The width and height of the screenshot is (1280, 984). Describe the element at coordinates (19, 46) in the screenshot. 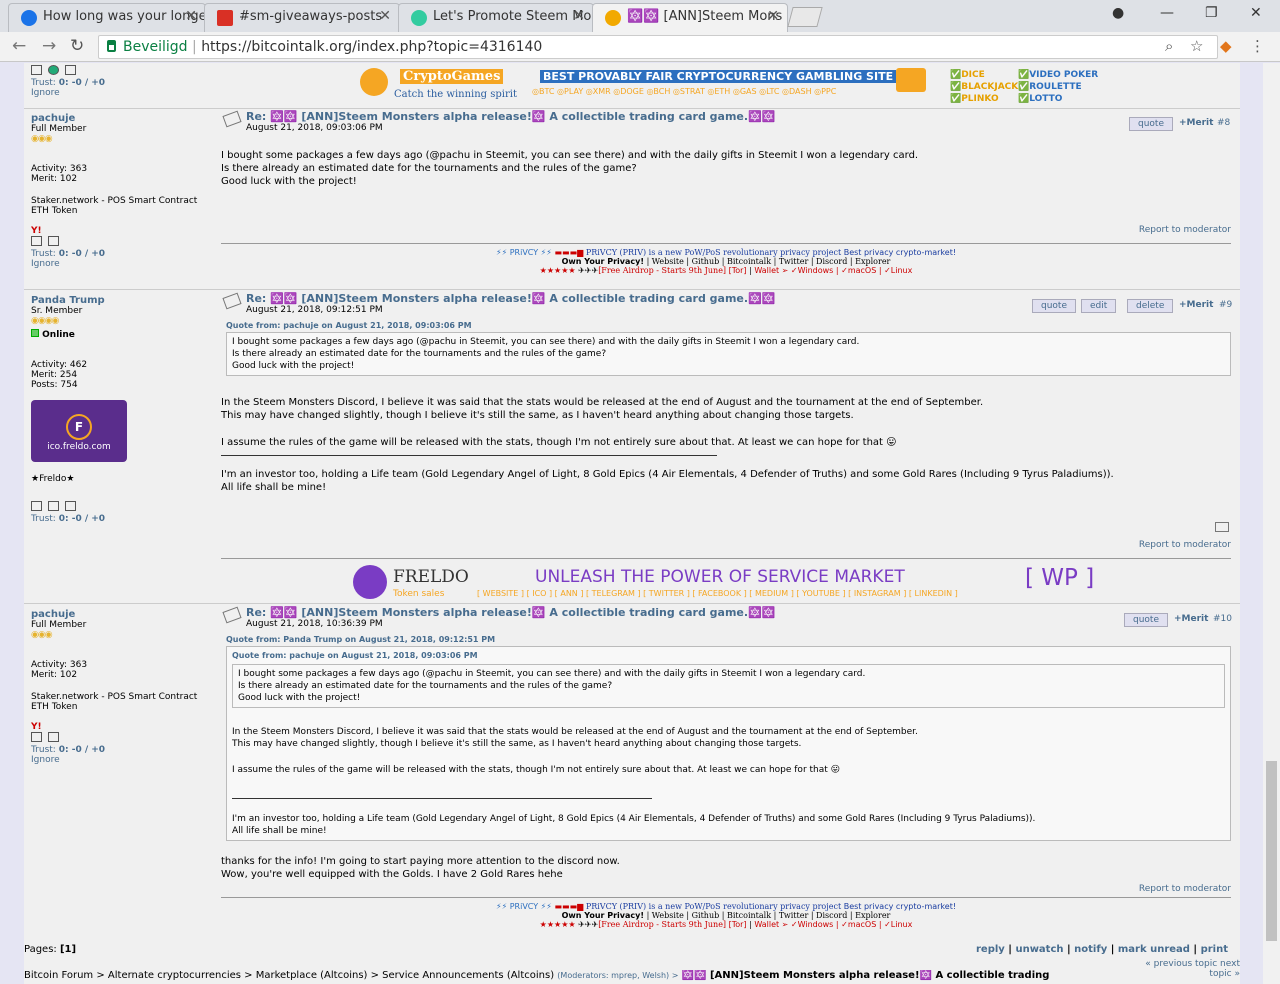

I see `back-icon: ←` at that location.